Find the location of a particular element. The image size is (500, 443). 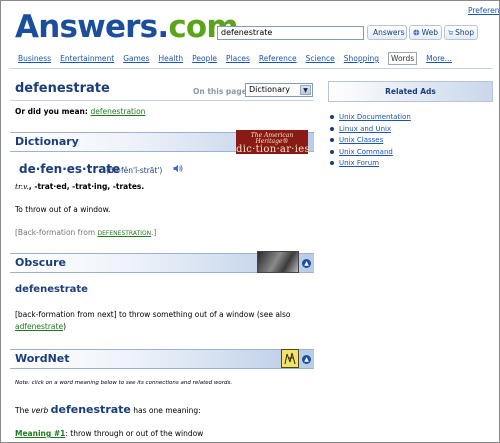

see-also-suffix: ) is located at coordinates (64, 326).